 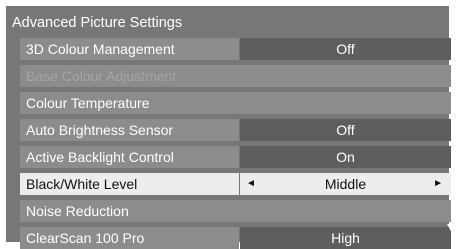 I want to click on menu-item-label: Colour Temperature, so click(x=235, y=103).